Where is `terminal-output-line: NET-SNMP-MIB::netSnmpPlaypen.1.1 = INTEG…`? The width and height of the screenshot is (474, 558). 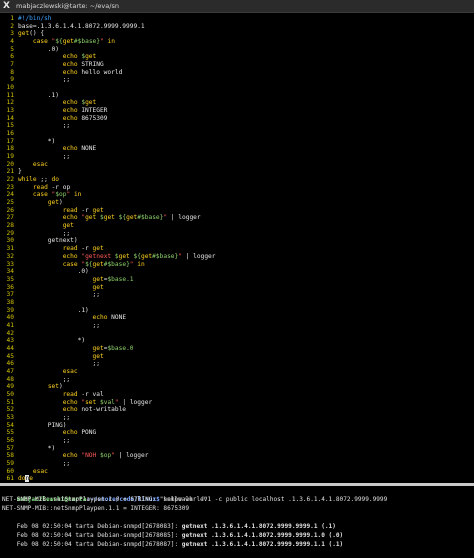 terminal-output-line: NET-SNMP-MIB::netSnmpPlaypen.1.1 = INTEG… is located at coordinates (96, 508).